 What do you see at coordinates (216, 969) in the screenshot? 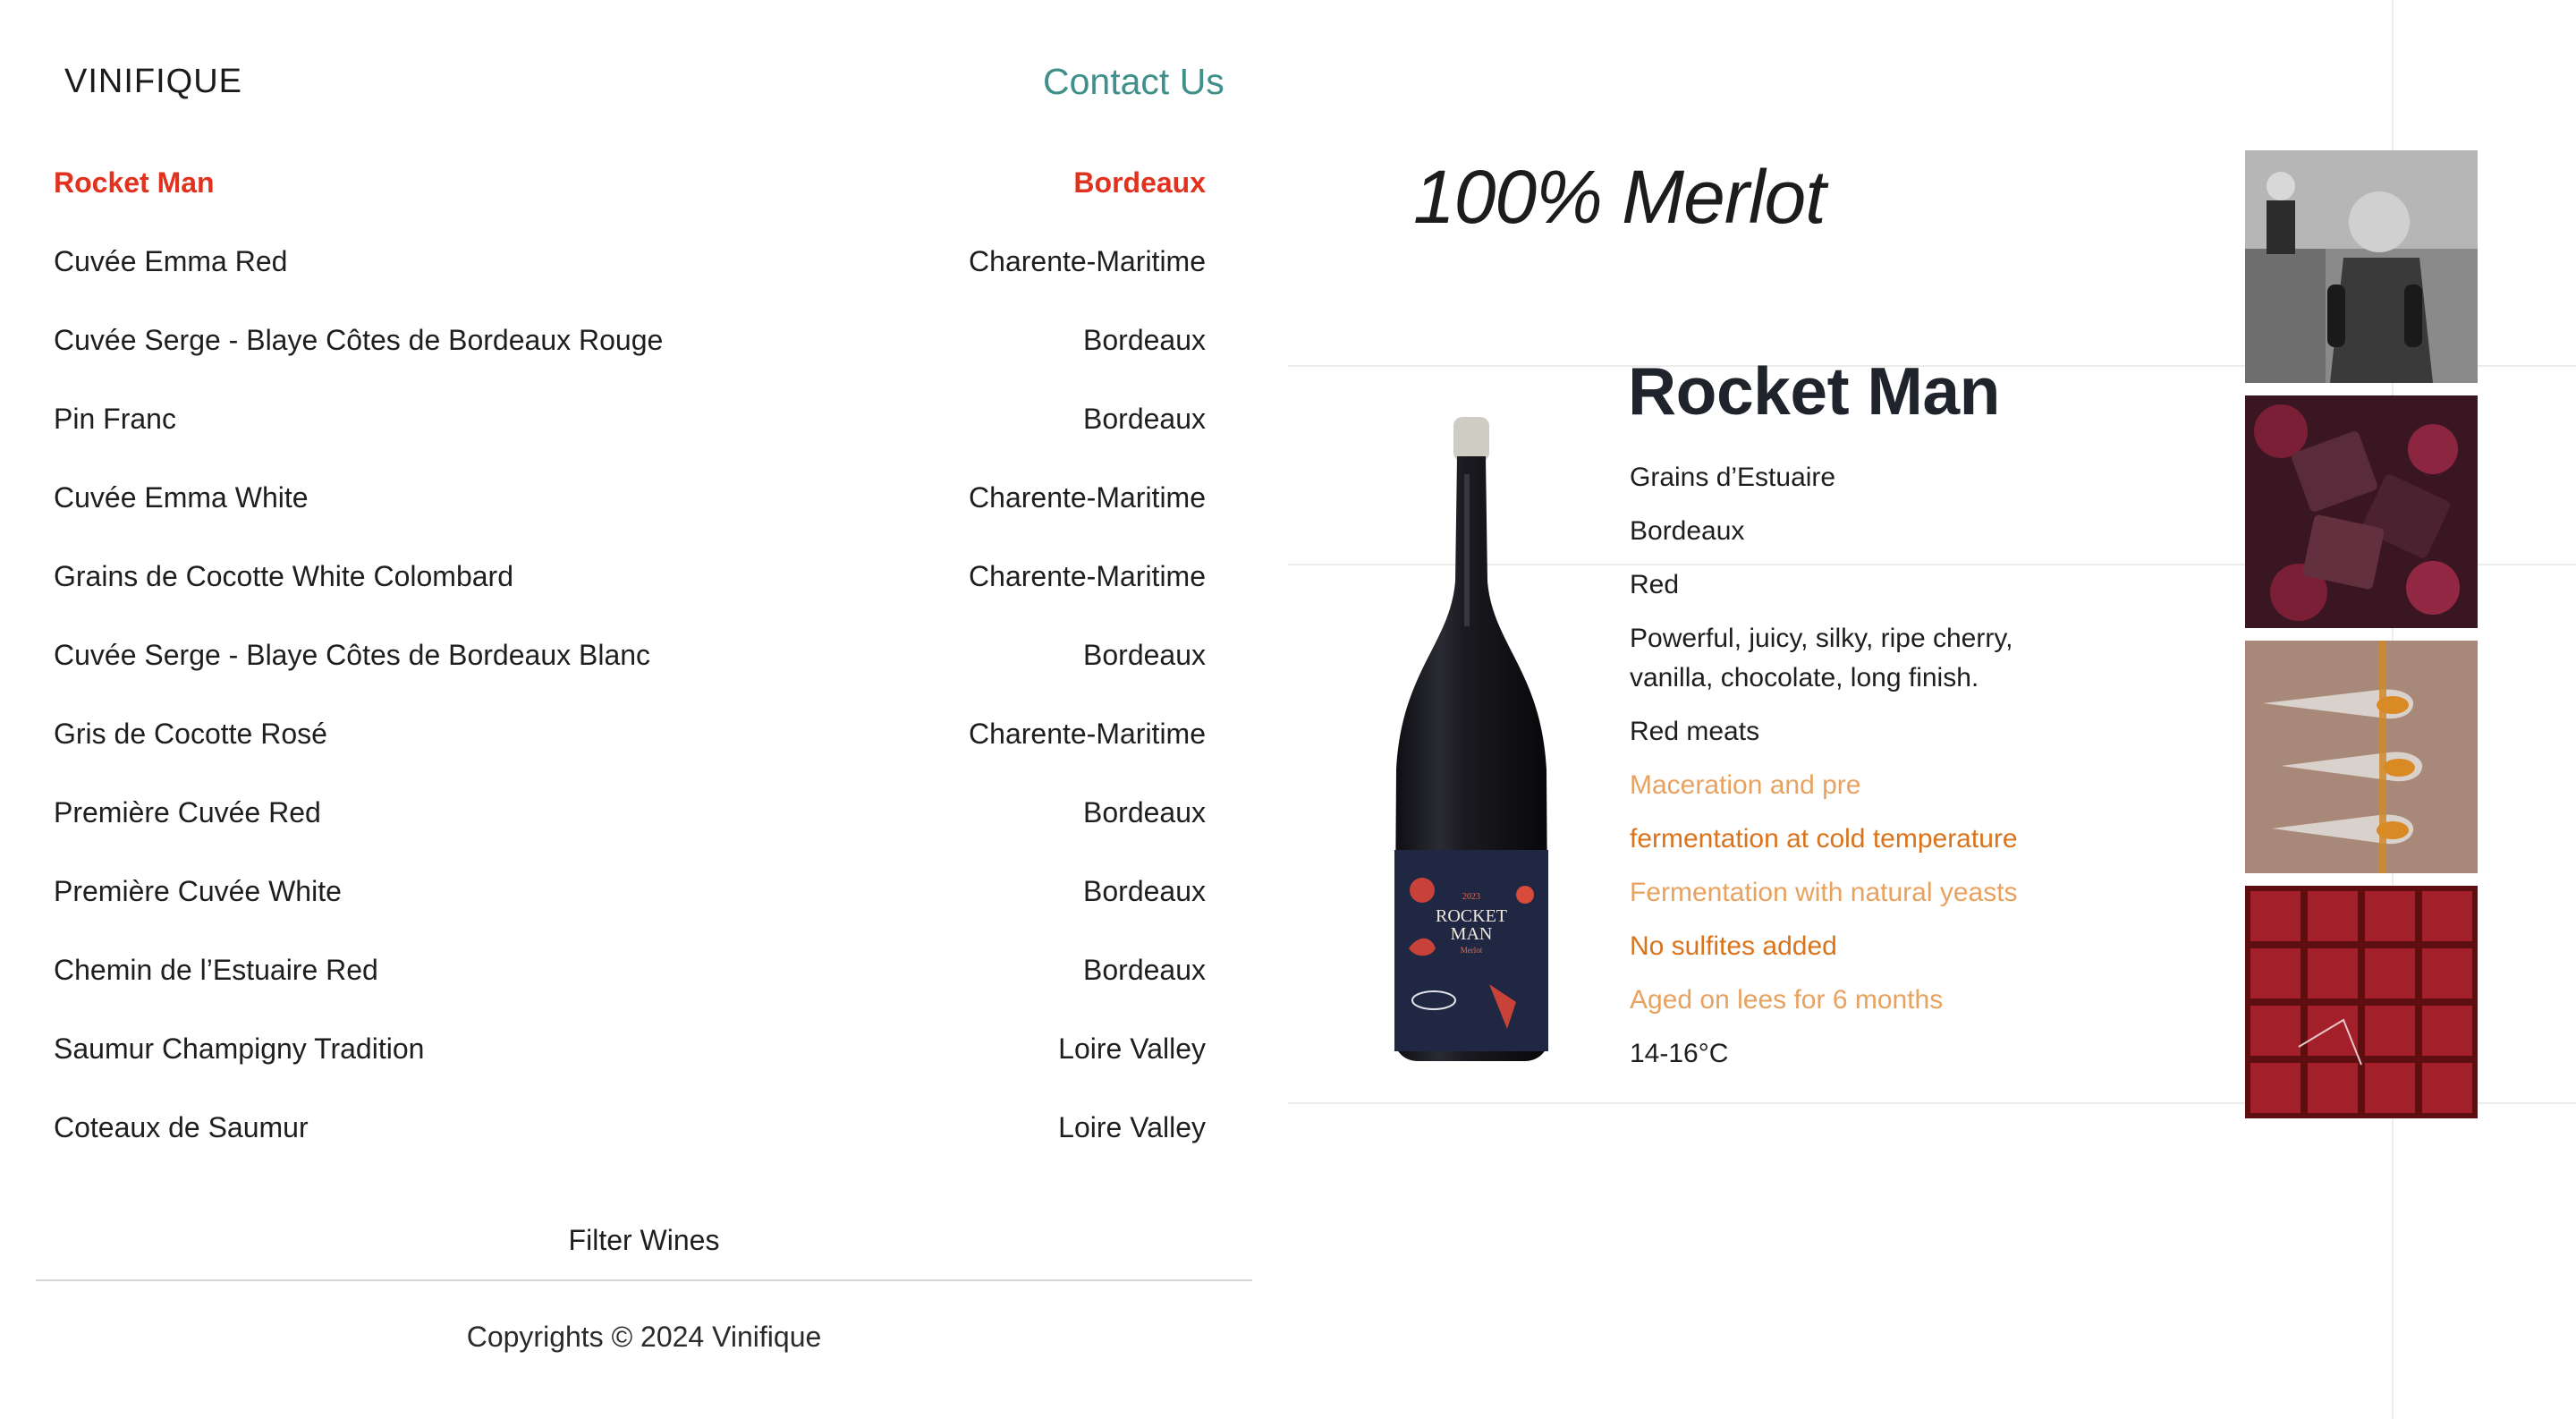
I see `wine-name: Chemin de l’Estuaire Red` at bounding box center [216, 969].